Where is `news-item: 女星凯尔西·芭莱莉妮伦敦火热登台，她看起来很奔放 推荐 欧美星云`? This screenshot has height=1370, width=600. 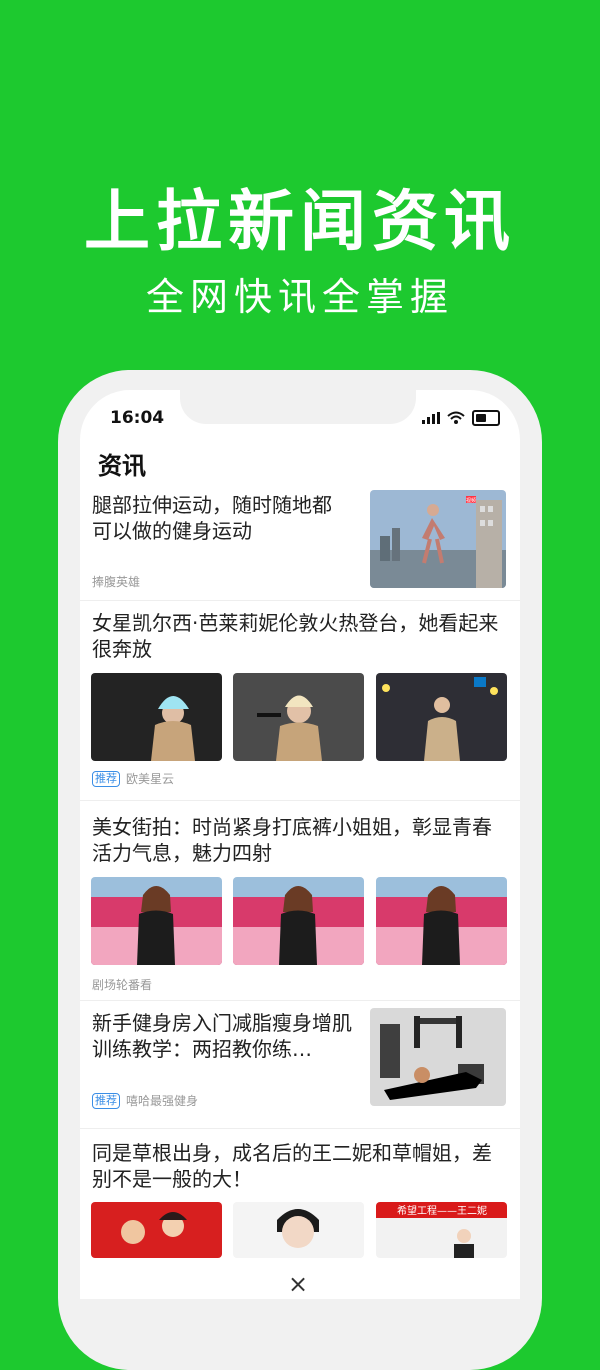 news-item: 女星凯尔西·芭莱莉妮伦敦火热登台，她看起来很奔放 推荐 欧美星云 is located at coordinates (300, 700).